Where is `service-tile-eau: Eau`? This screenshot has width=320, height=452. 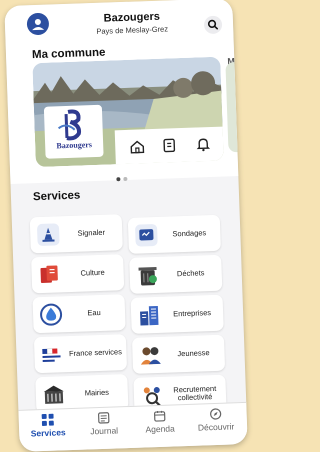
service-tile-eau: Eau is located at coordinates (79, 314).